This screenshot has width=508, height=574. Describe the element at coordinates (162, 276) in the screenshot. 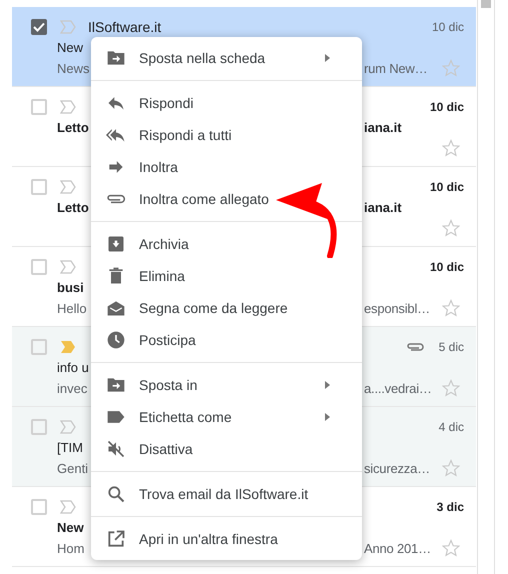

I see `menu-item-label: Elimina` at that location.